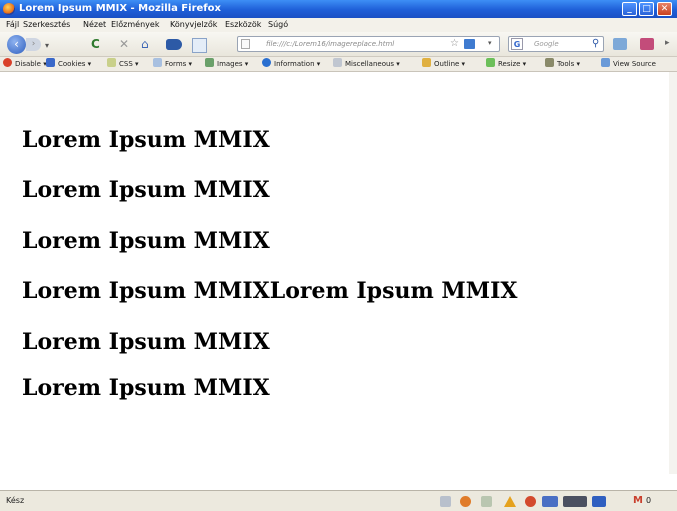 This screenshot has width=677, height=511. Describe the element at coordinates (25, 64) in the screenshot. I see `dev-disable-button: Disable ▾` at that location.